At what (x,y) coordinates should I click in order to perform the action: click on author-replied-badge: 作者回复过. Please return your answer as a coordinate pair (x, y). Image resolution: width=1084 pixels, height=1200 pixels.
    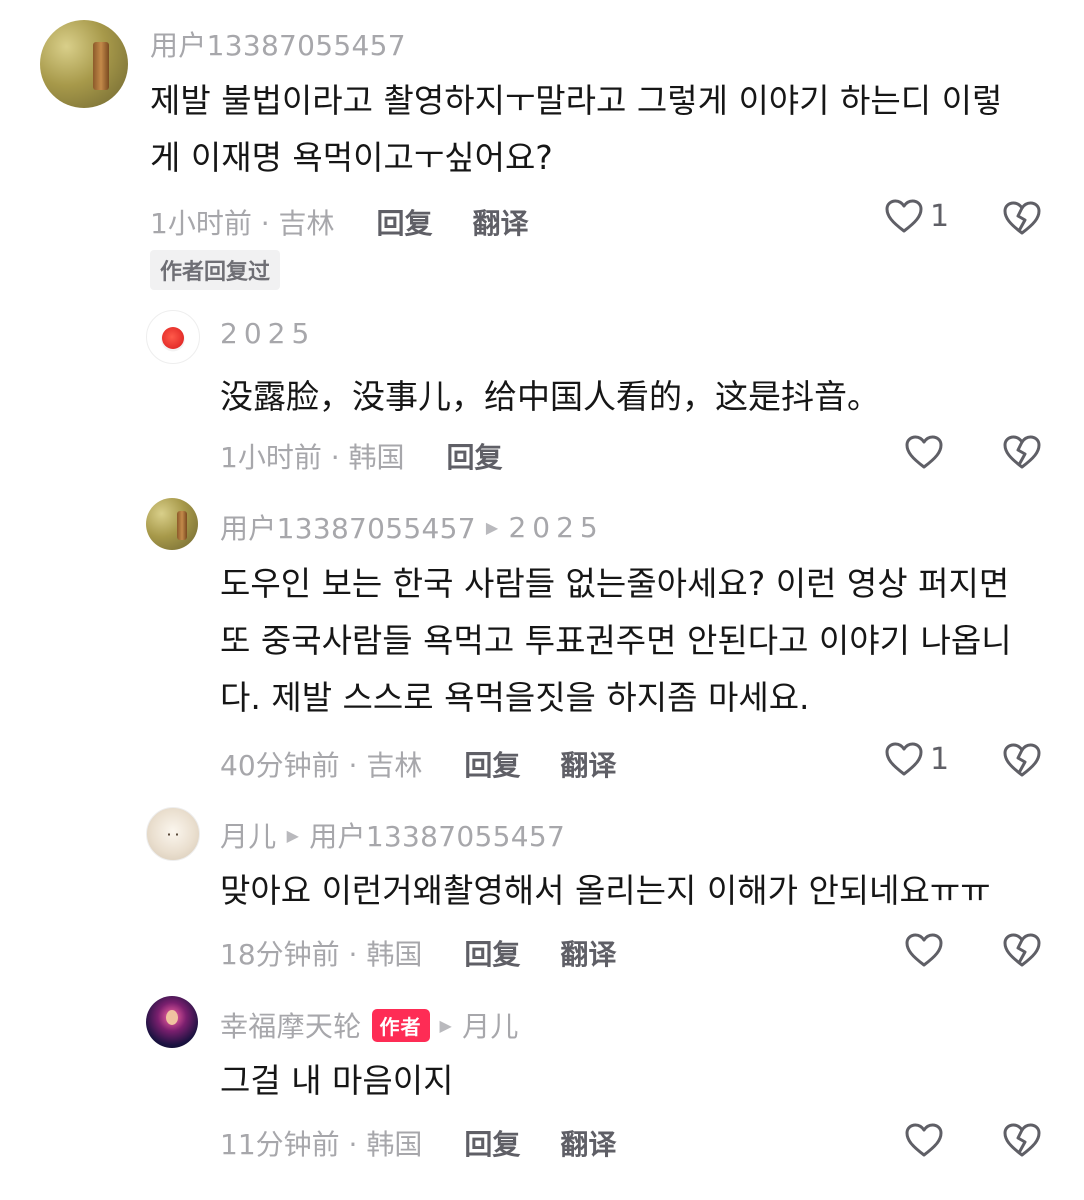
    Looking at the image, I should click on (215, 270).